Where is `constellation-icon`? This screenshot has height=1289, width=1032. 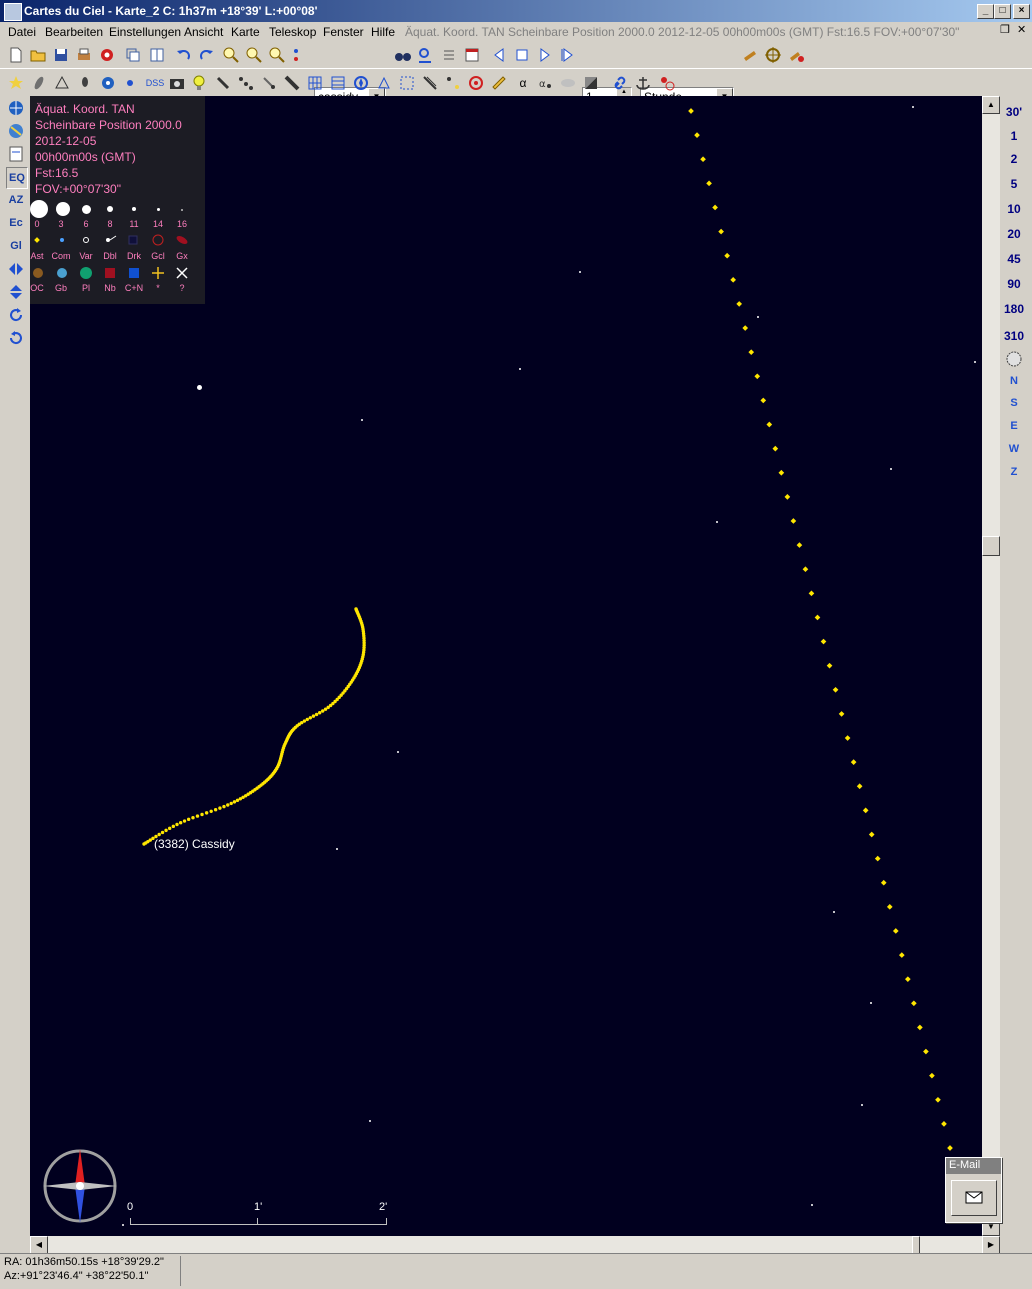
constellation-icon is located at coordinates (384, 83).